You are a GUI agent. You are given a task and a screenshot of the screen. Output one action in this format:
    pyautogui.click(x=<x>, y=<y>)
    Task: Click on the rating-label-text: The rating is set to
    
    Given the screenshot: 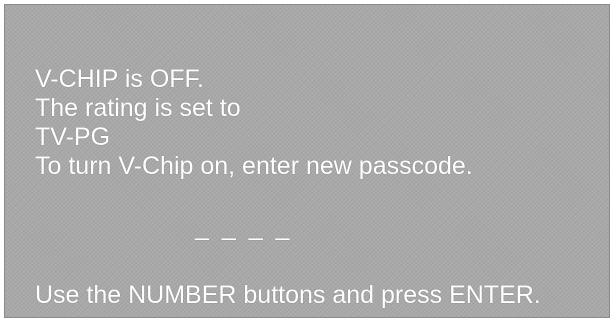 What is the action you would take?
    pyautogui.click(x=138, y=108)
    